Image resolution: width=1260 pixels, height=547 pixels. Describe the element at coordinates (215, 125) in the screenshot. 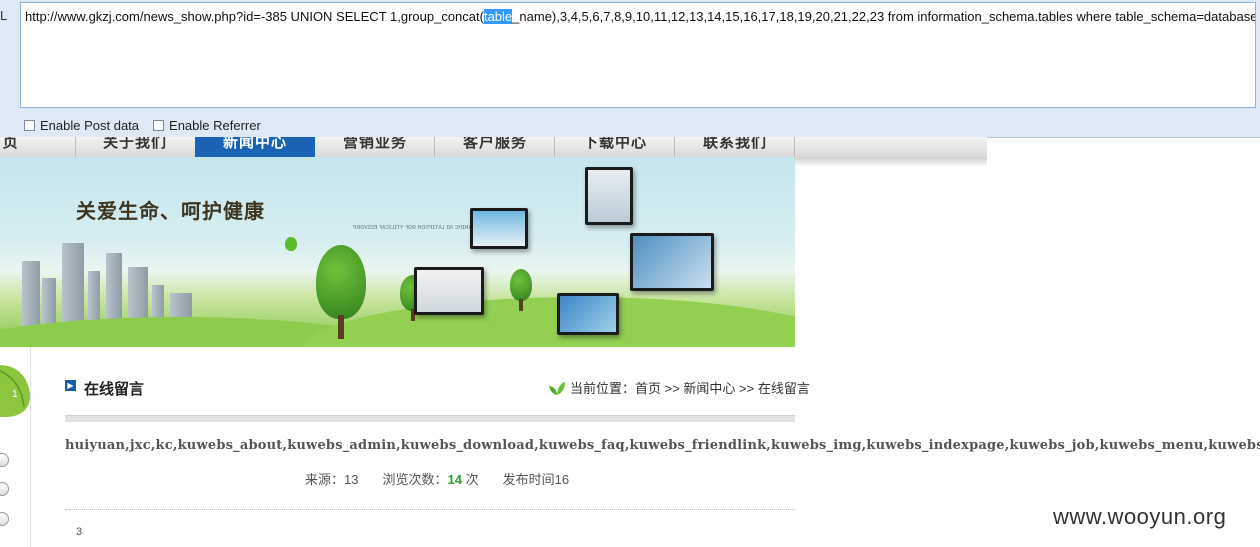

I see `enable-referrer-label: Enable Referrer` at that location.